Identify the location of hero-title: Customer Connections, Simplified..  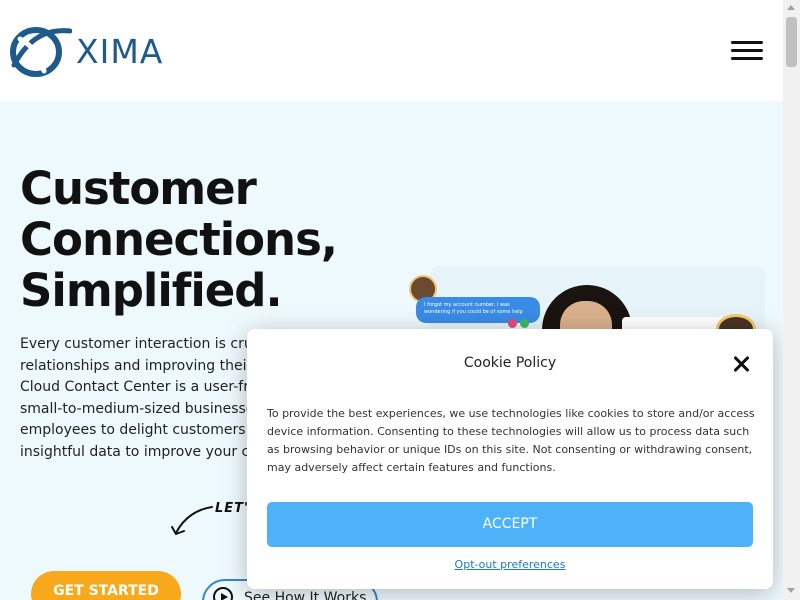
(200, 239).